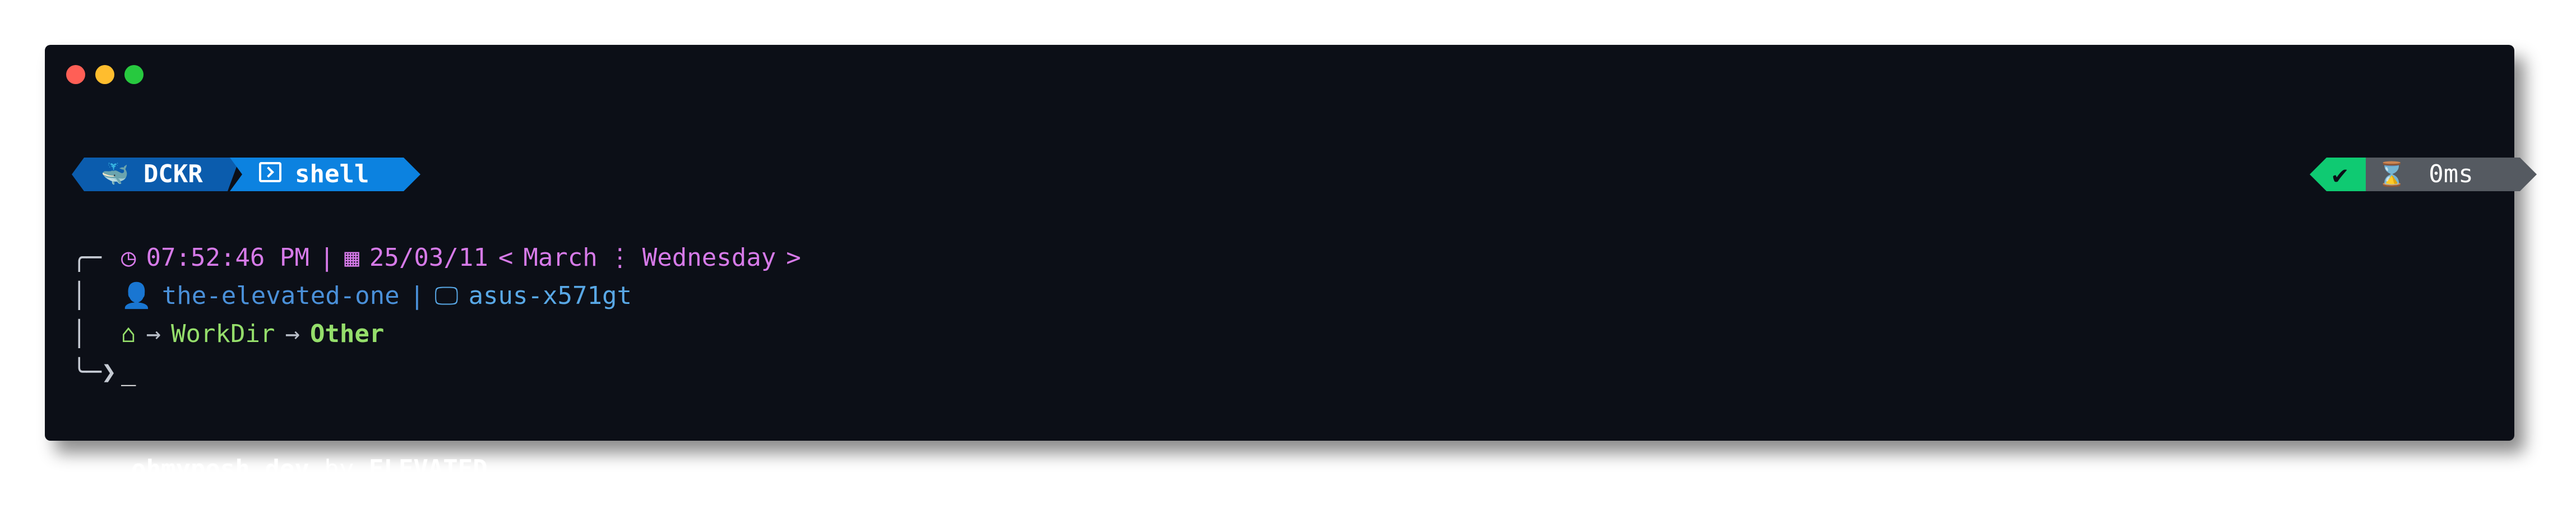  What do you see at coordinates (270, 174) in the screenshot?
I see `terminal-icon` at bounding box center [270, 174].